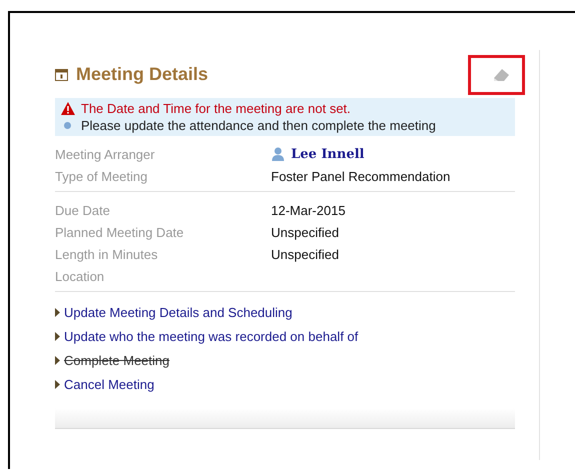  What do you see at coordinates (80, 276) in the screenshot?
I see `field-label: Location` at bounding box center [80, 276].